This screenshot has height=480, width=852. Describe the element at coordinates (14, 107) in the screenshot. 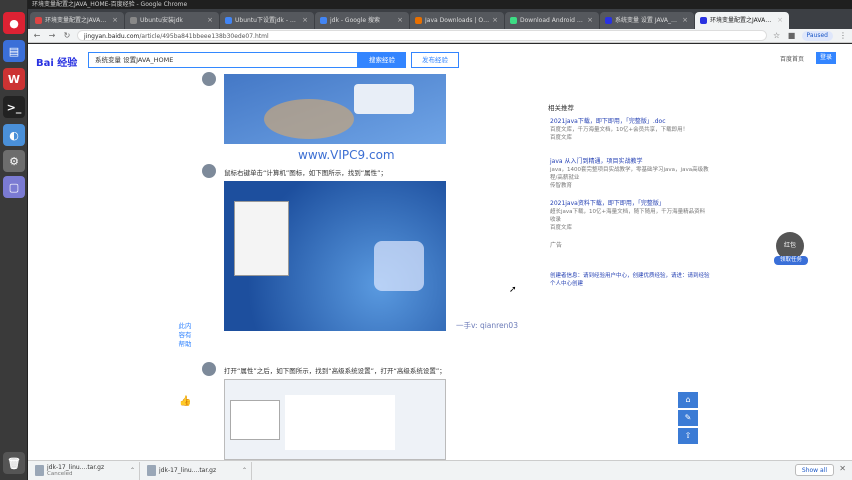

I see `app-icon-terminal: >_` at that location.